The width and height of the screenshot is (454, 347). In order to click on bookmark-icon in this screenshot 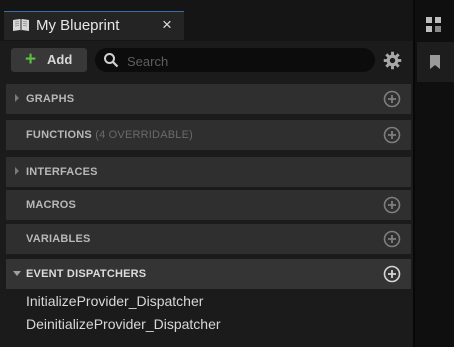, I will do `click(435, 62)`.